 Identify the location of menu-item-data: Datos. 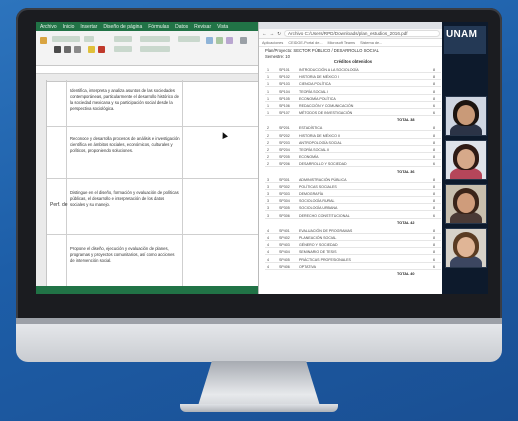
(181, 27).